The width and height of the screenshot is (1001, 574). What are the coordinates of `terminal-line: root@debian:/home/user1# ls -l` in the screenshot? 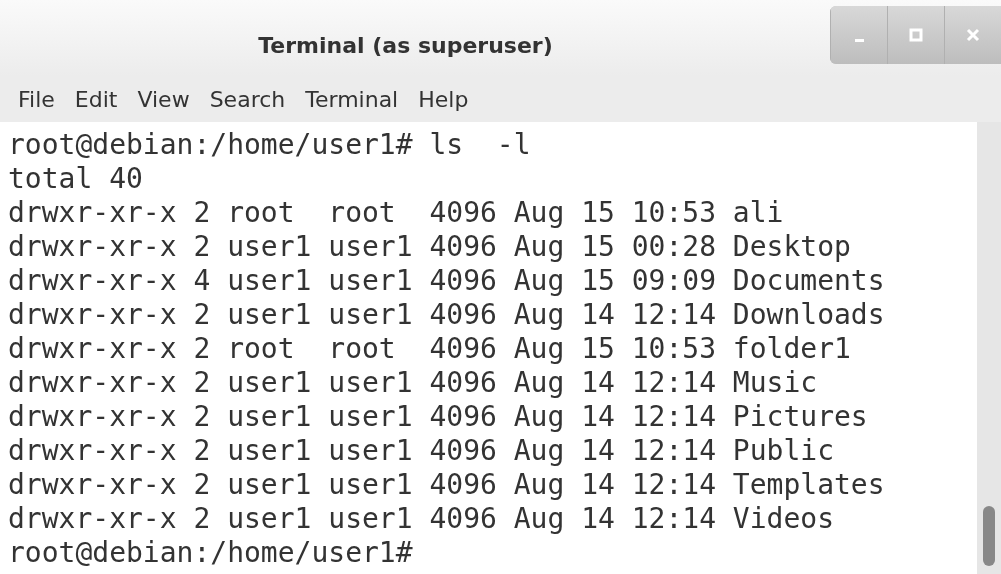 It's located at (270, 145).